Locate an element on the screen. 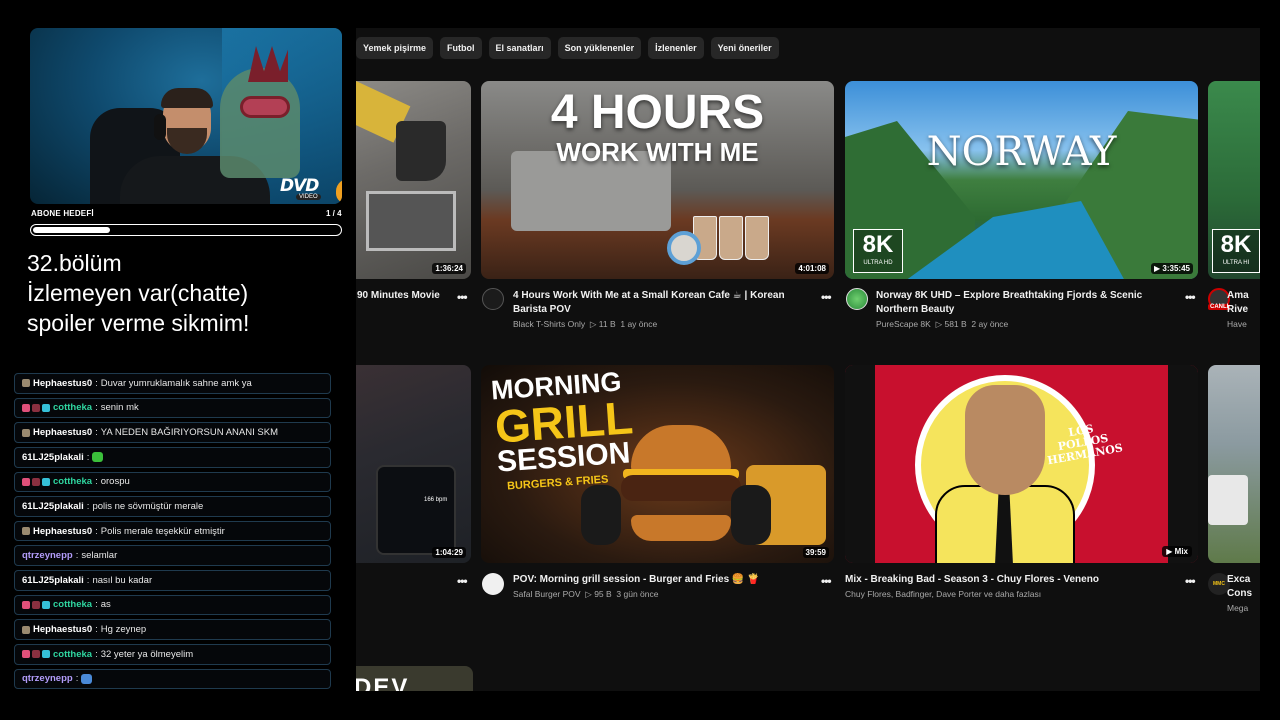  video-thumbnail: 1:36:24 is located at coordinates (413, 180).